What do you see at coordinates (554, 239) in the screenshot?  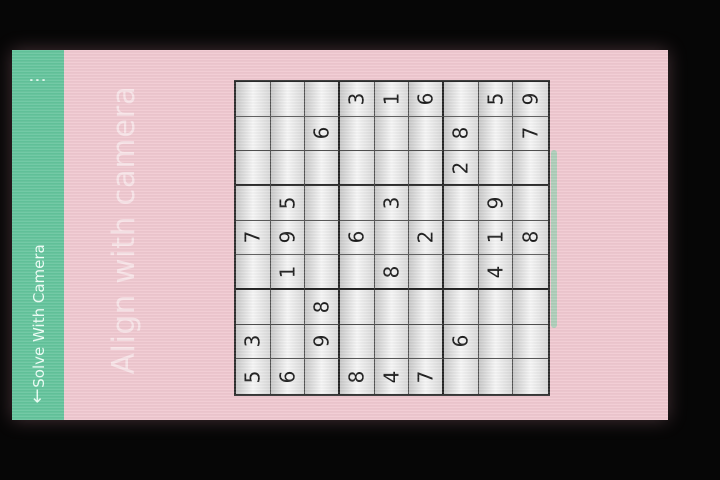 I see `camera-scan-frame` at bounding box center [554, 239].